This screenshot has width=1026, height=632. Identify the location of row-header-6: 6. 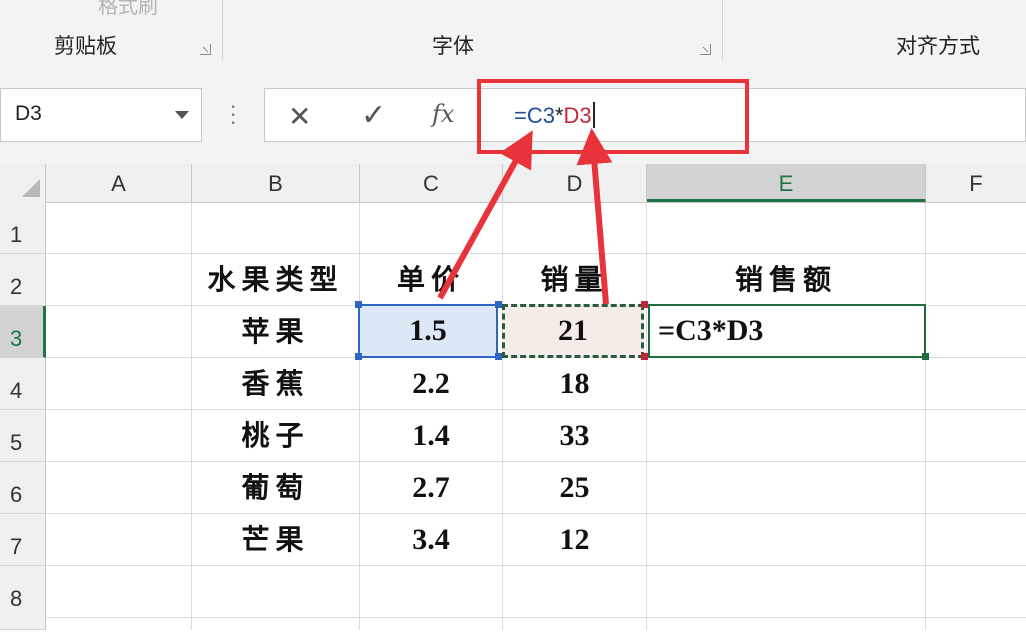
(23, 488).